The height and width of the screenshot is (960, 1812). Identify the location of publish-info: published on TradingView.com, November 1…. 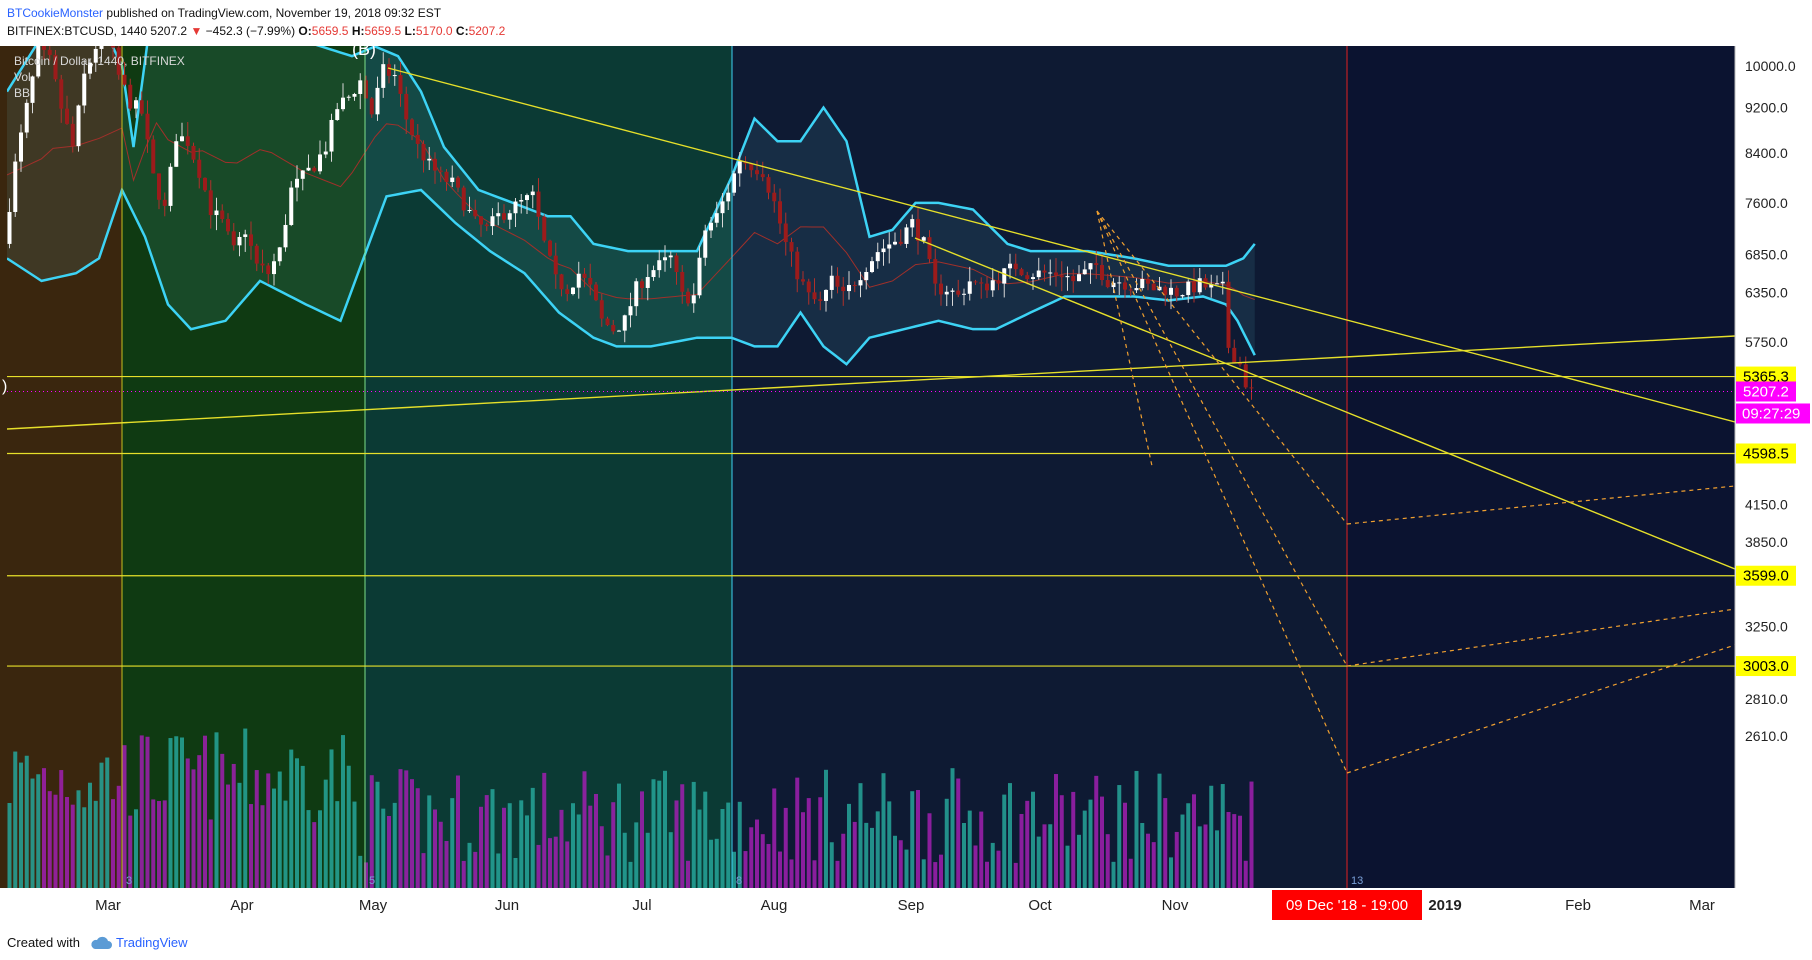
(274, 13).